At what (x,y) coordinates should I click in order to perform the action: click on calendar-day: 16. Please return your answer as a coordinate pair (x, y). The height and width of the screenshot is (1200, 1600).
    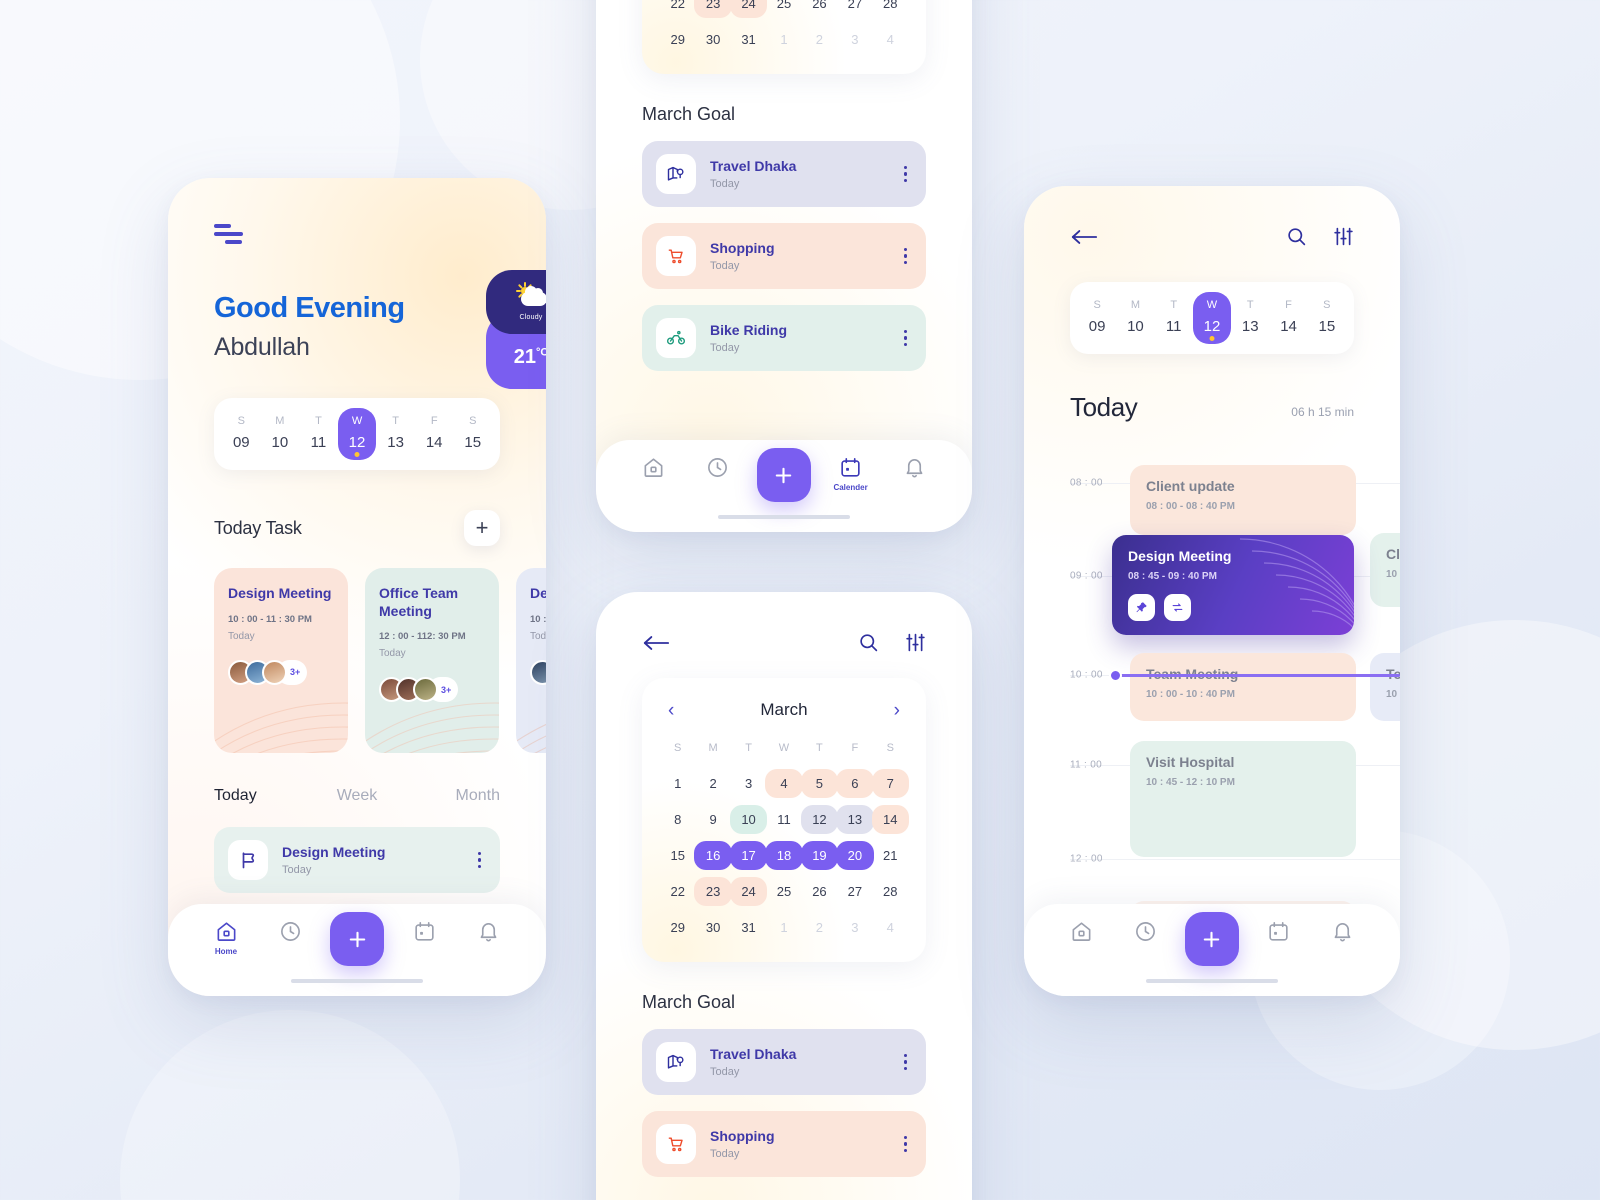
    Looking at the image, I should click on (713, 855).